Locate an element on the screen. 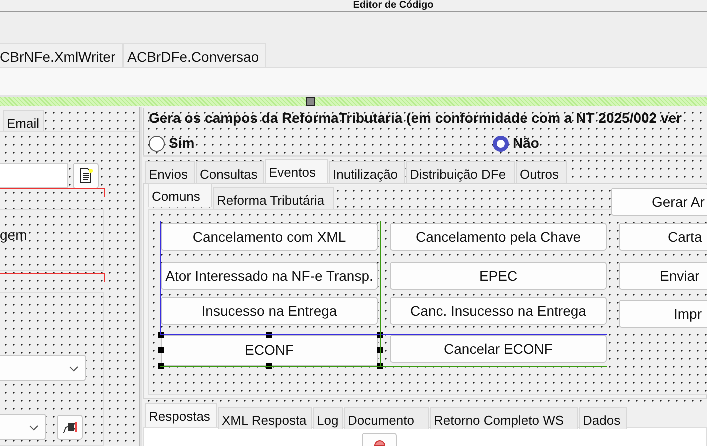 The width and height of the screenshot is (707, 446). tab: Reforma Tributária is located at coordinates (273, 198).